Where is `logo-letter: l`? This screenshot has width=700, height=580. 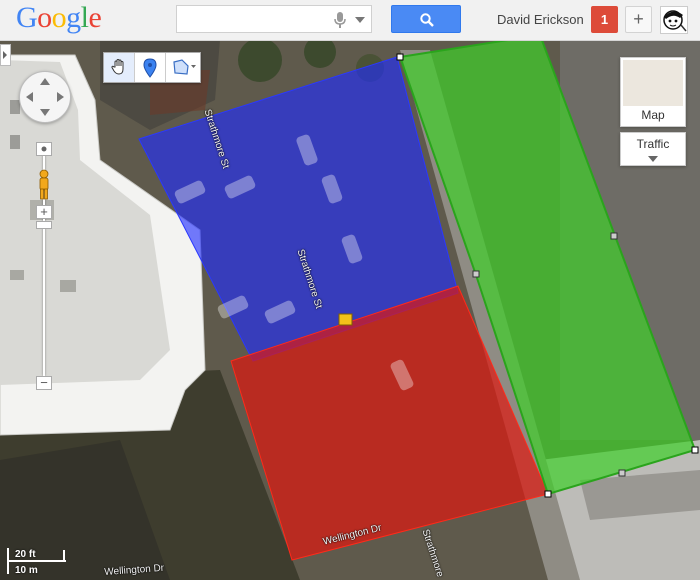 logo-letter: l is located at coordinates (84, 17).